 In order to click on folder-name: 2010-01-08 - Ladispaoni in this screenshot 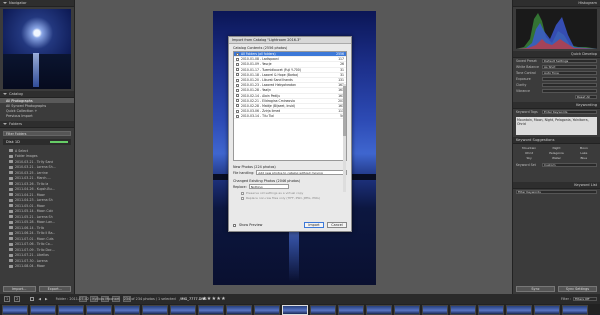, I will do `click(260, 59)`.